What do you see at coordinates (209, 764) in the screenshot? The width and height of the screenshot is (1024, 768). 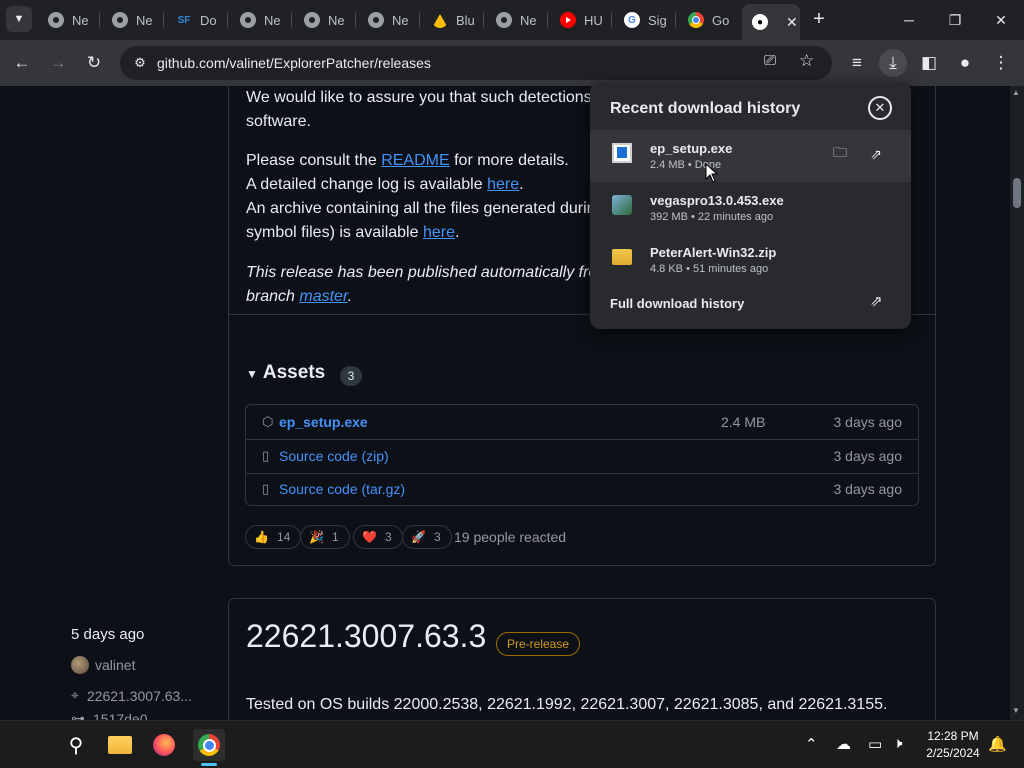 I see `active-app-indicator` at bounding box center [209, 764].